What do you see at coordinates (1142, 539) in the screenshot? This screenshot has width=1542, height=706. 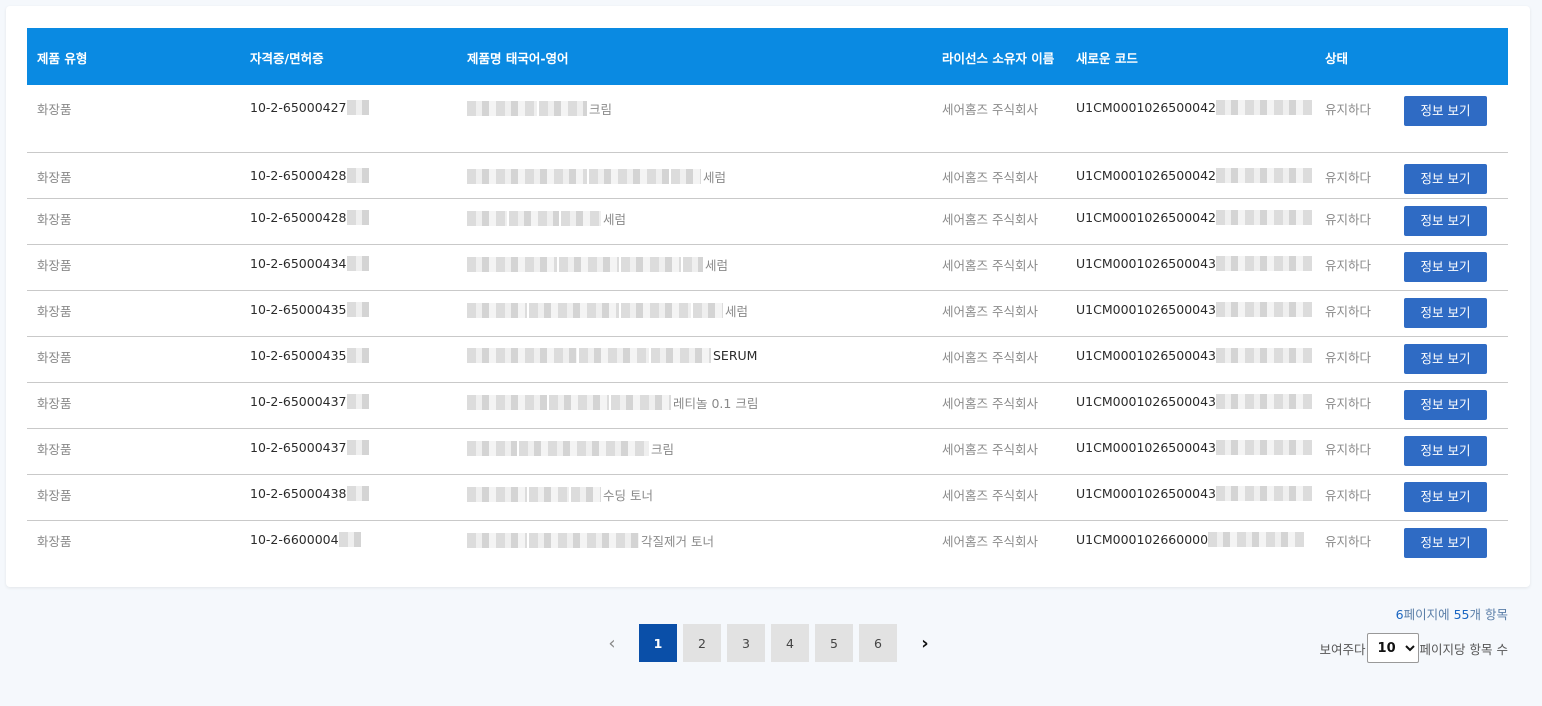 I see `new-code-text: U1CM000102660000` at bounding box center [1142, 539].